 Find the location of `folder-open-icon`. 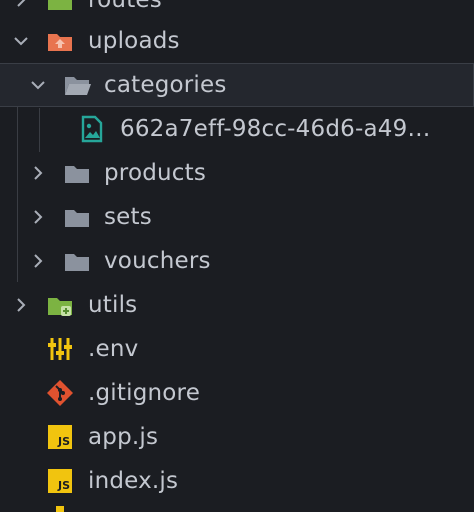

folder-open-icon is located at coordinates (77, 85).